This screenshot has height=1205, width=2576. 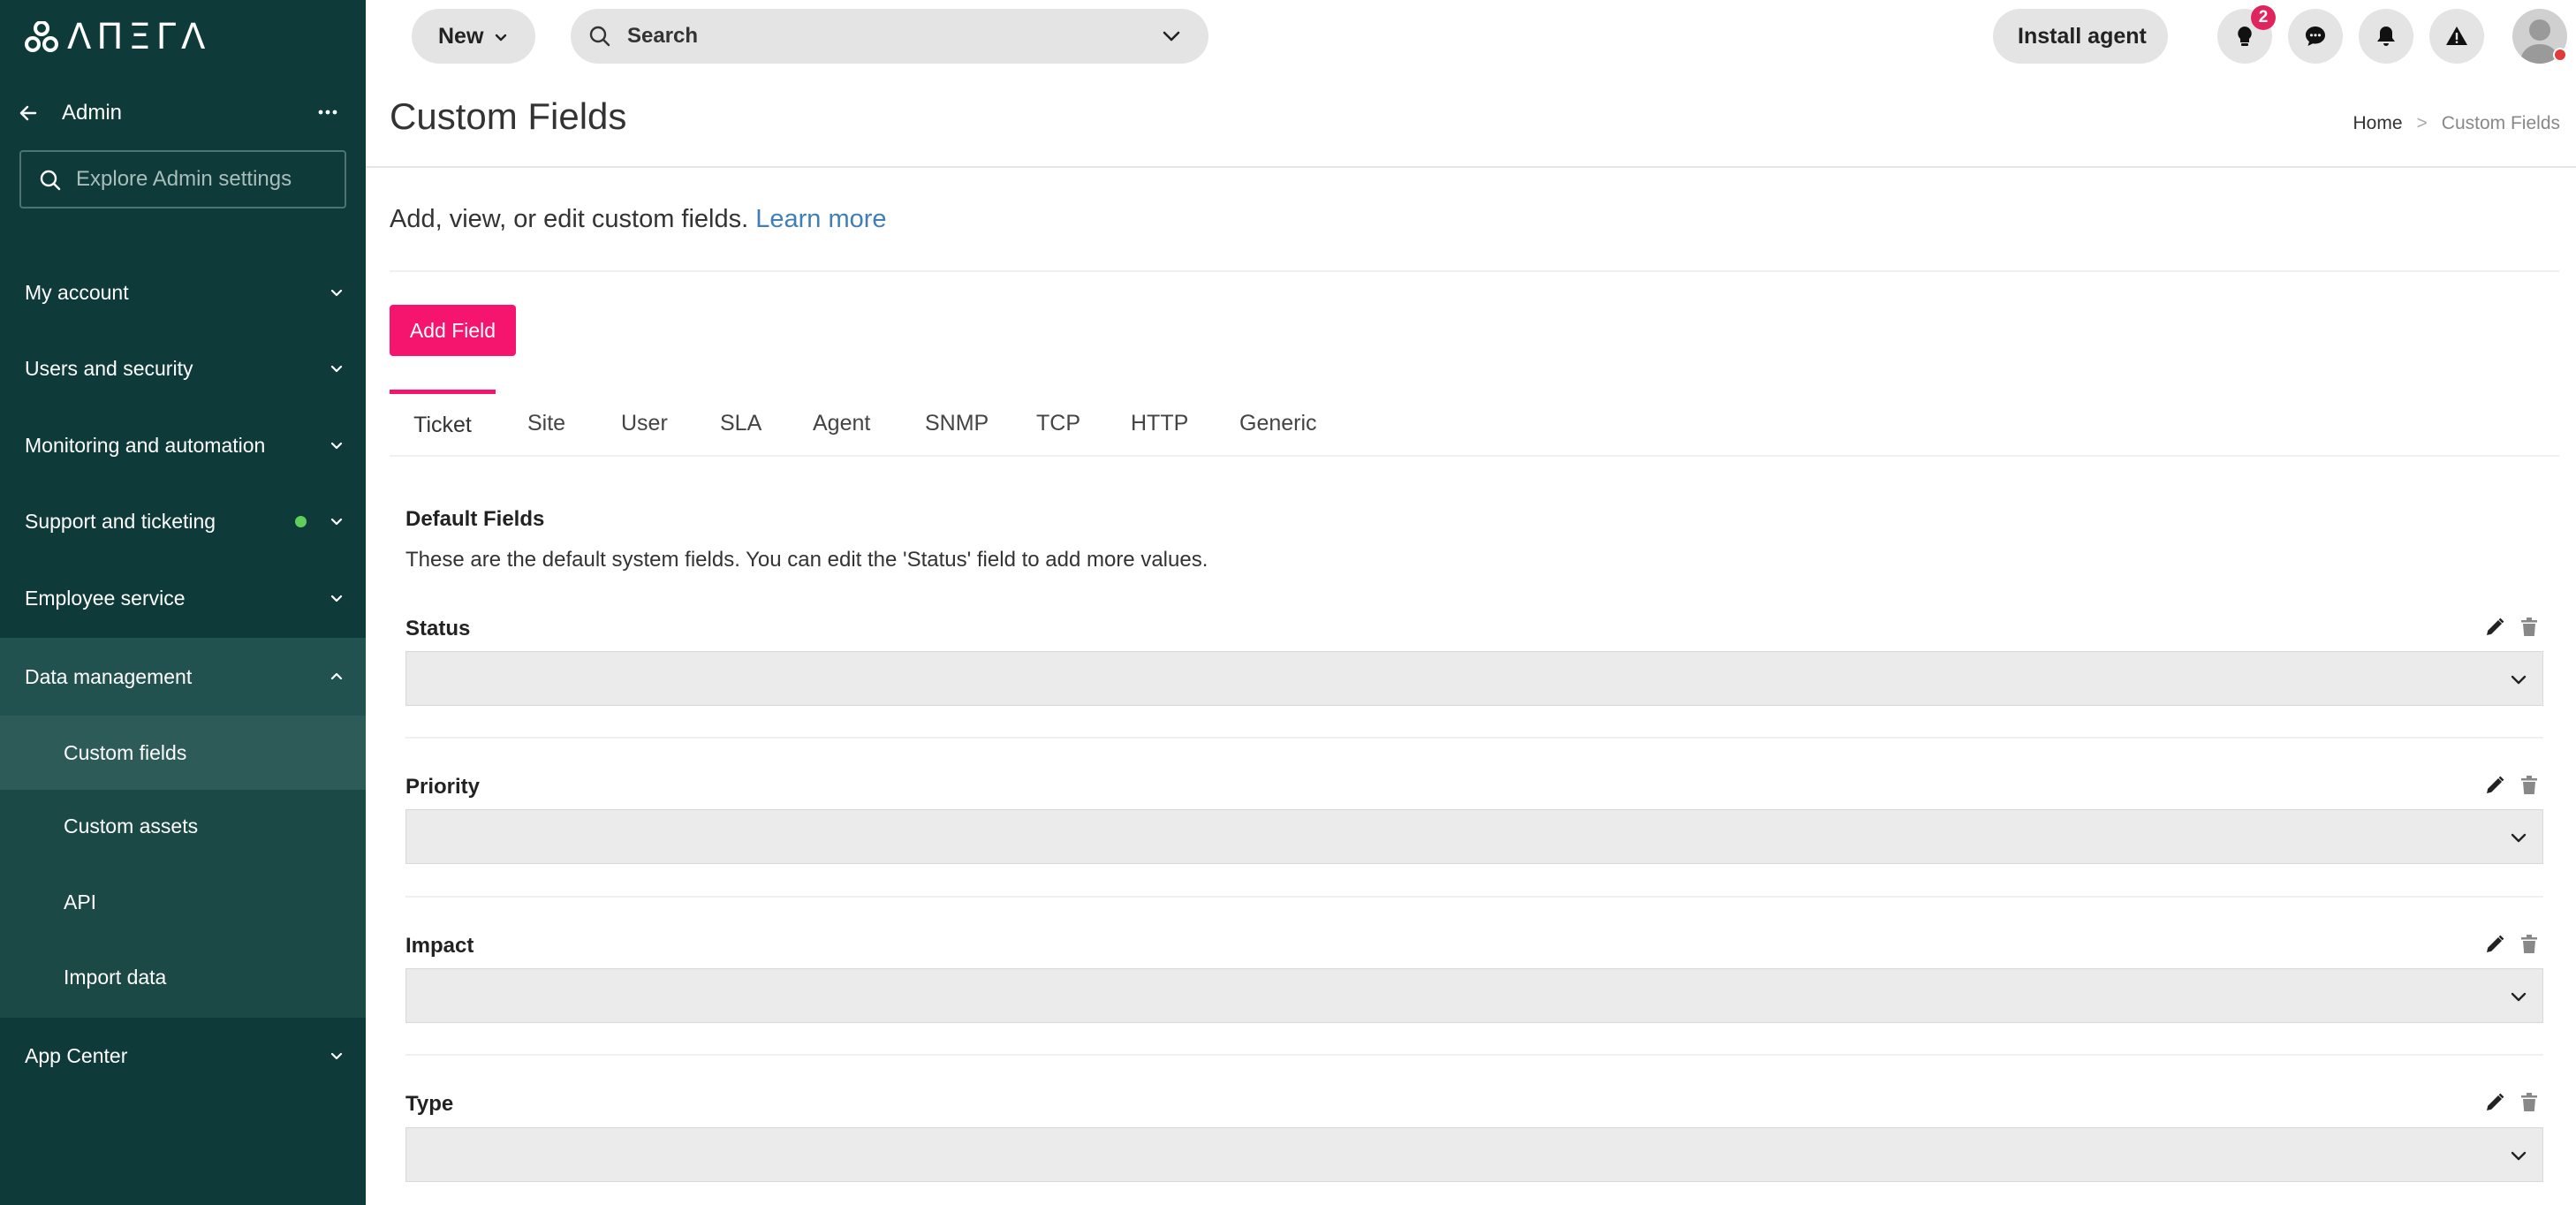 I want to click on default-fields-title: Default Fields, so click(x=475, y=519).